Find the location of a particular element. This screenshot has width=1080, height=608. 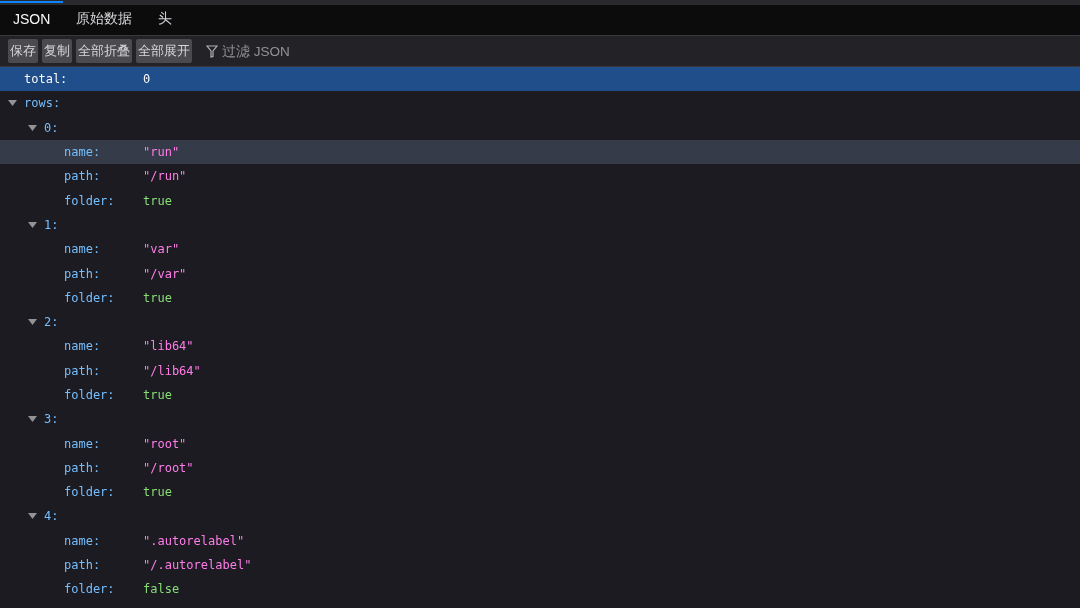

toolbar-button: 全部折叠 is located at coordinates (104, 51).